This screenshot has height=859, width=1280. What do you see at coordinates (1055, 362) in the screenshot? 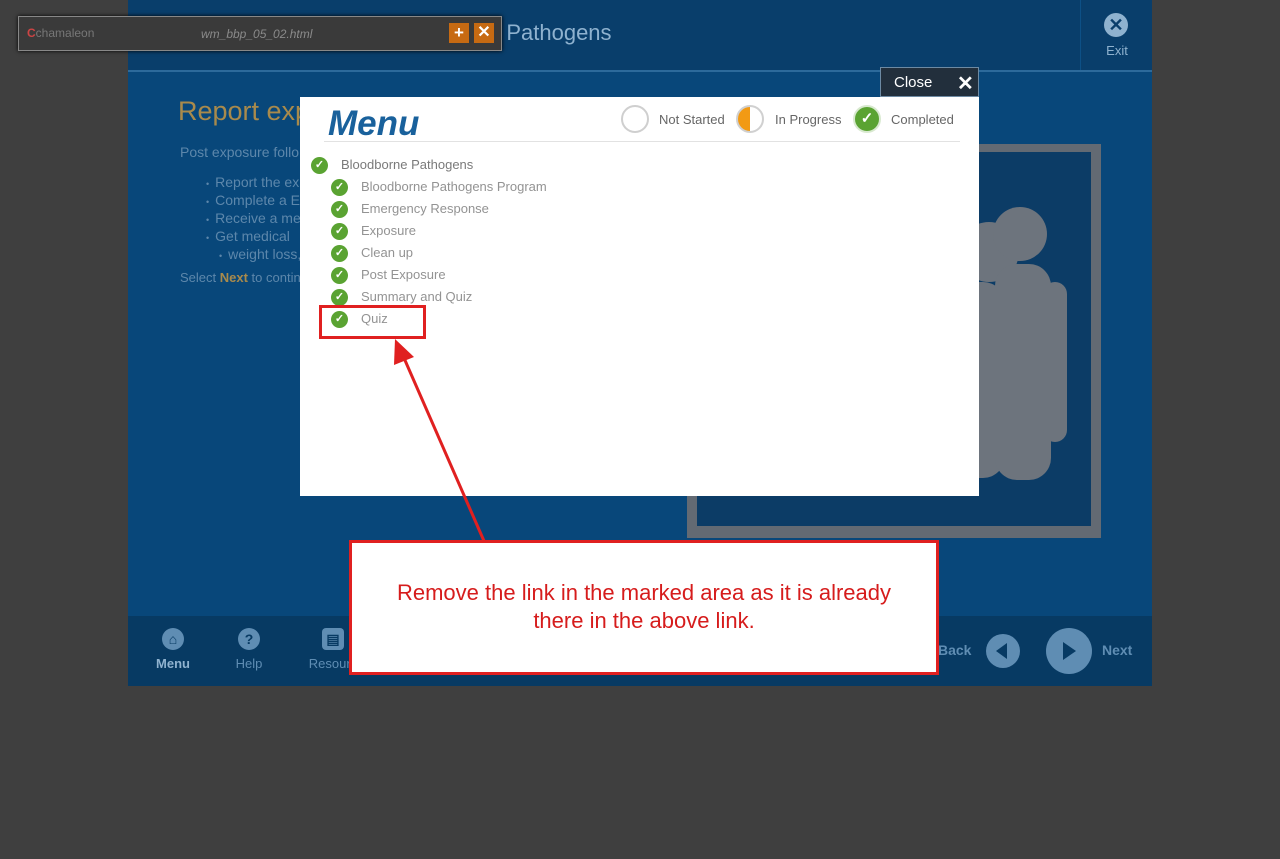
I see `person-arm` at bounding box center [1055, 362].